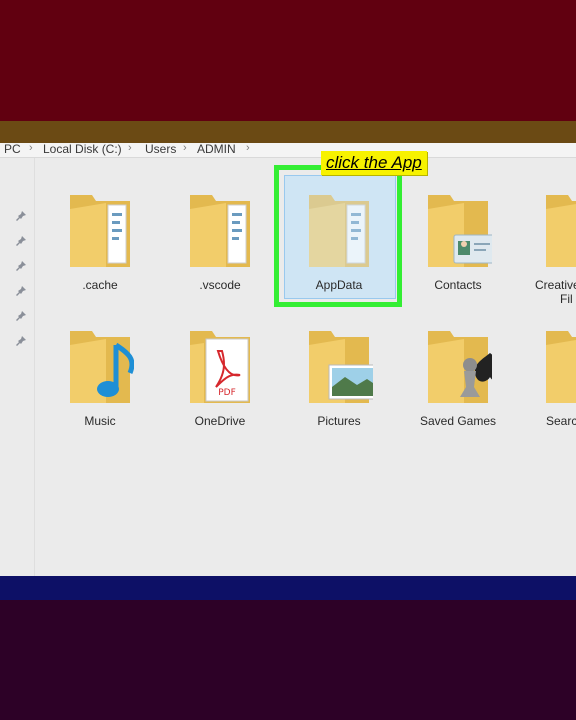 The width and height of the screenshot is (576, 720). I want to click on title-strip, so click(288, 132).